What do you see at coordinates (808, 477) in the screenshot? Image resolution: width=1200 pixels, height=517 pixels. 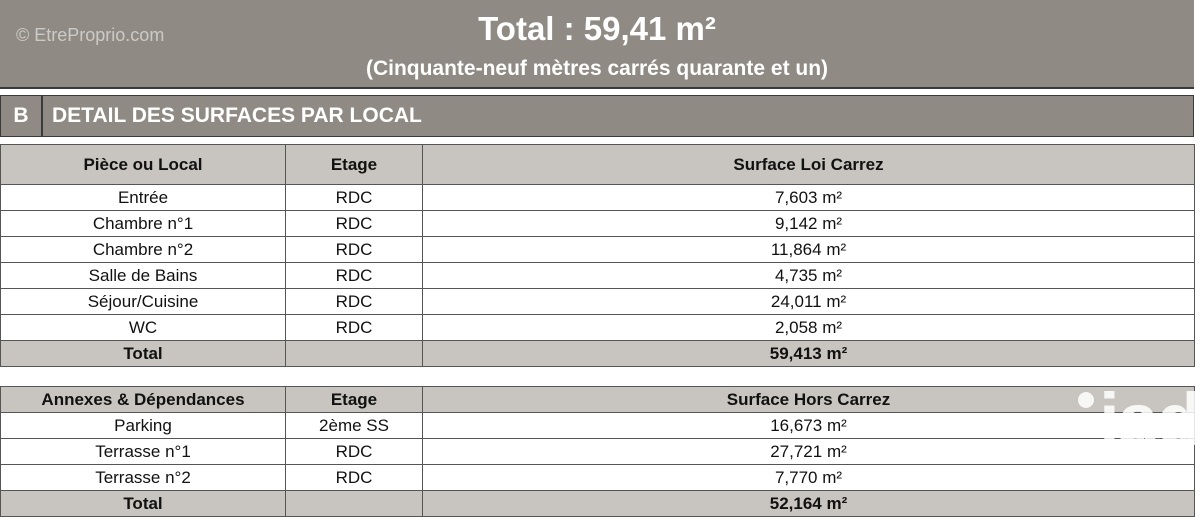 I see `annex-surface: 7,770 m²` at bounding box center [808, 477].